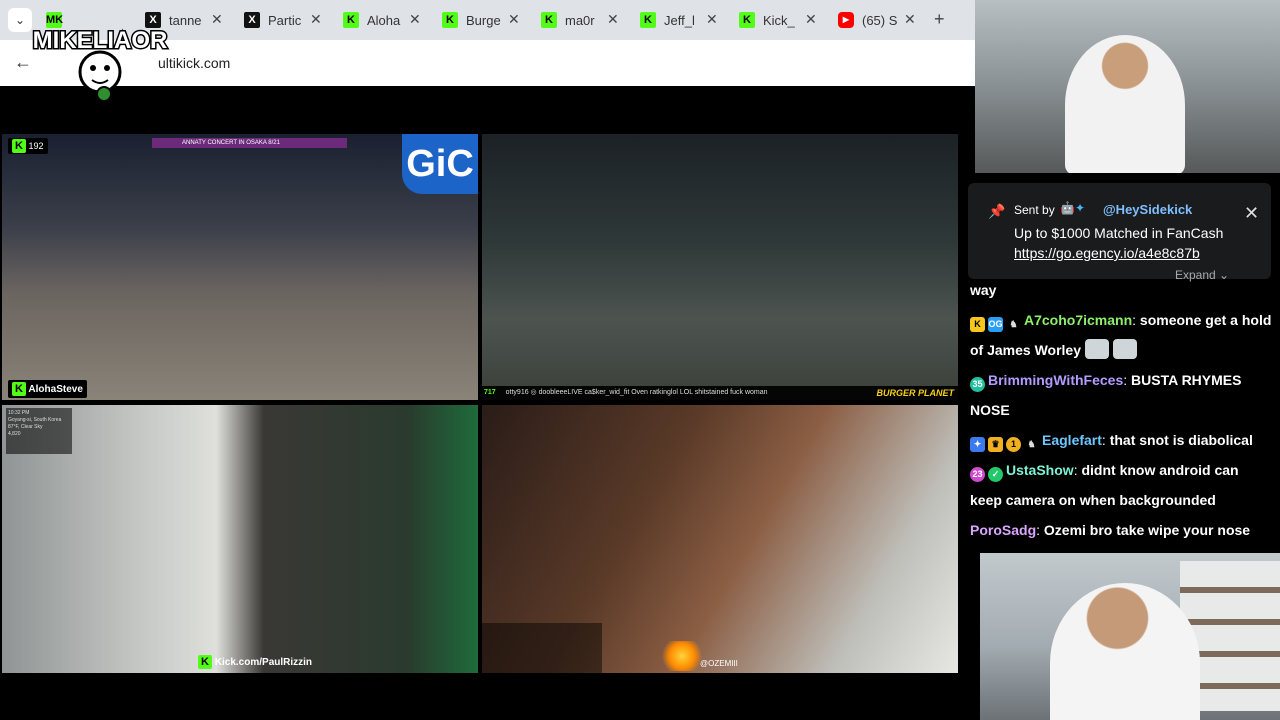 This screenshot has width=1280, height=720. I want to click on tab-title: (65) S, so click(880, 20).